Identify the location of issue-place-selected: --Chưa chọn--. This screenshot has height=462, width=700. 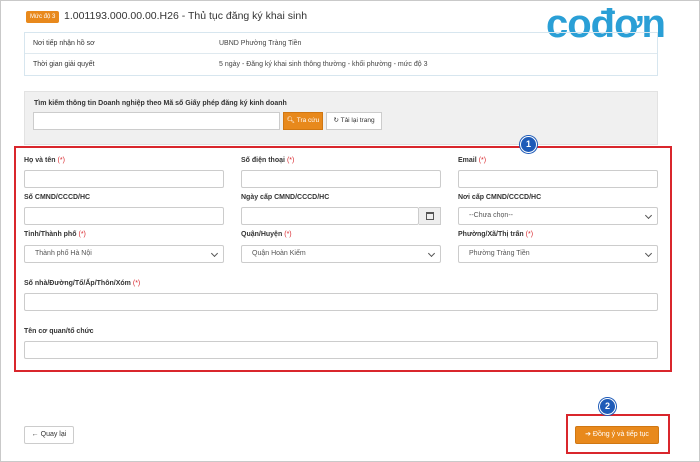
(491, 215).